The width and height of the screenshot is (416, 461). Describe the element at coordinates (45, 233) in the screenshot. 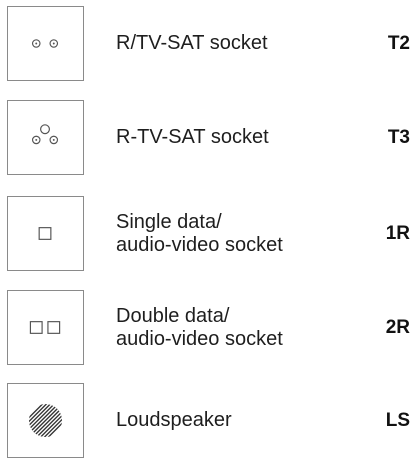

I see `single-square-socket-icon` at that location.